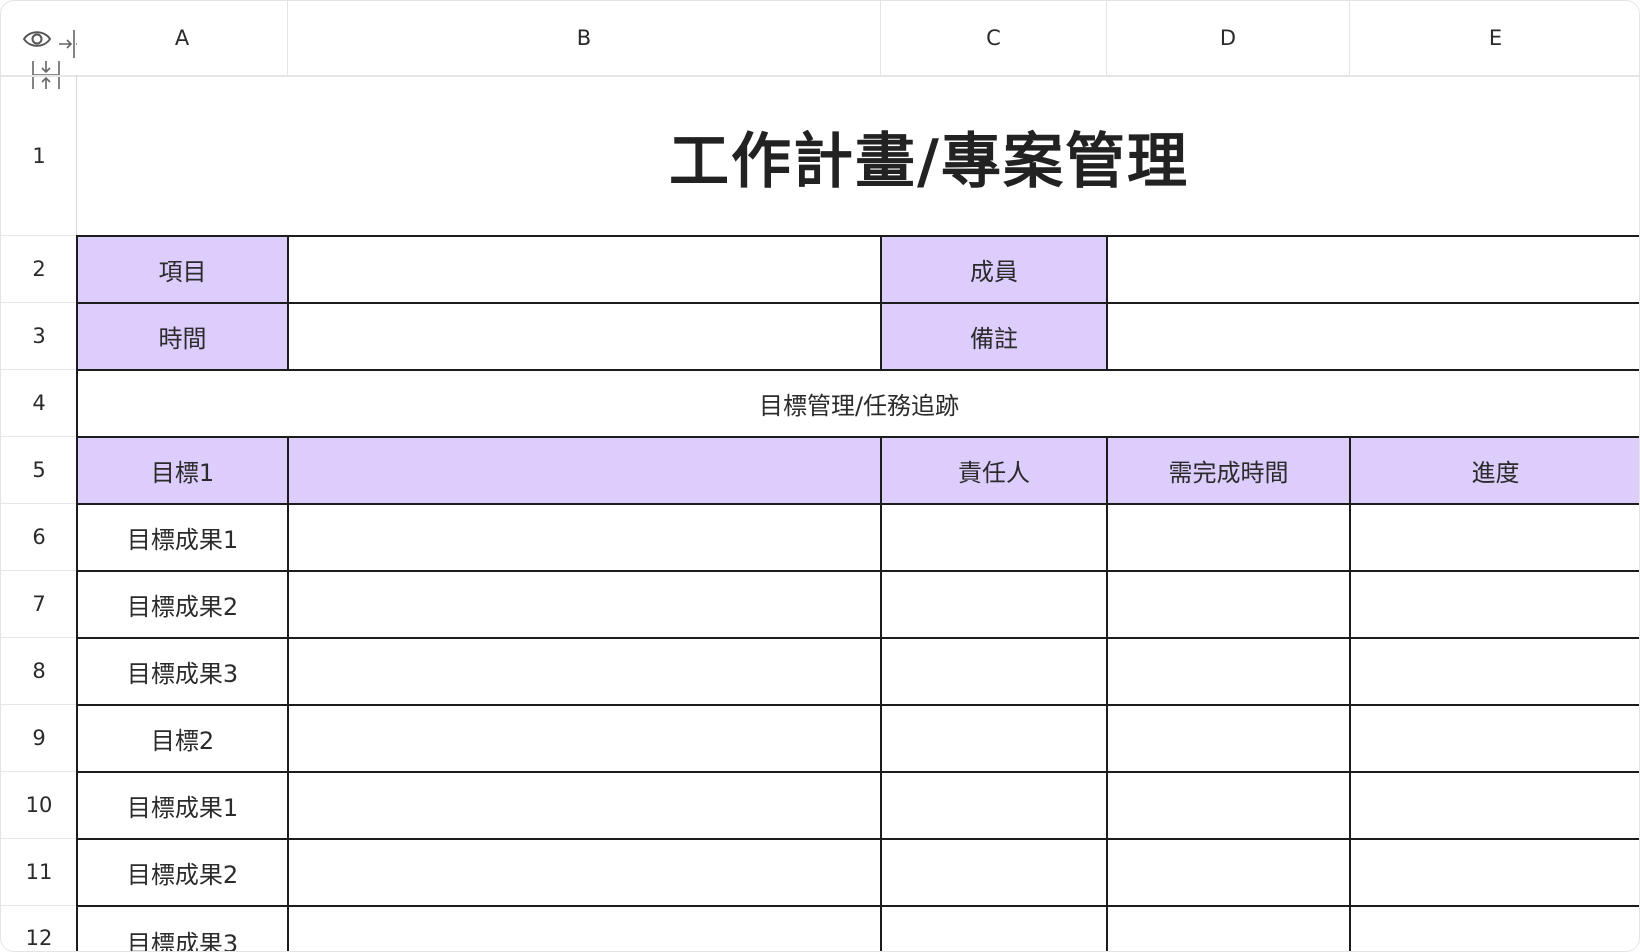 The height and width of the screenshot is (952, 1640). Describe the element at coordinates (858, 403) in the screenshot. I see `section-title-cell: 目標管理/任務追跡` at that location.